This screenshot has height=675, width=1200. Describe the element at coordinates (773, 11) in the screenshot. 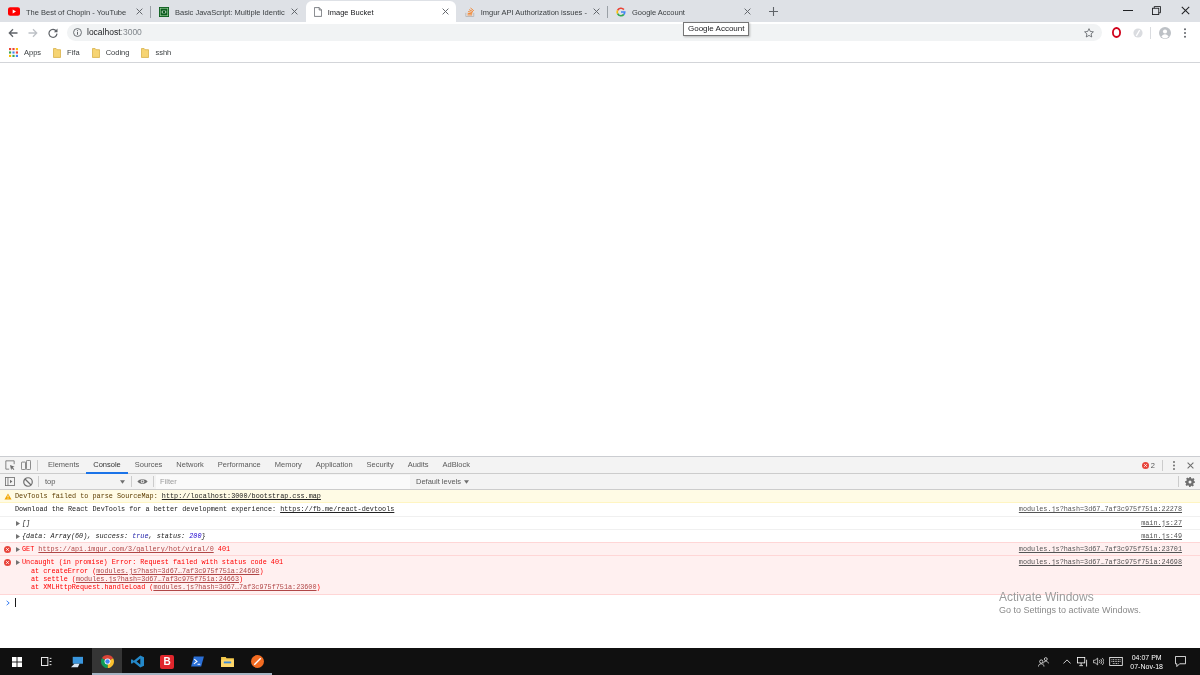

I see `new-tab-icon` at that location.